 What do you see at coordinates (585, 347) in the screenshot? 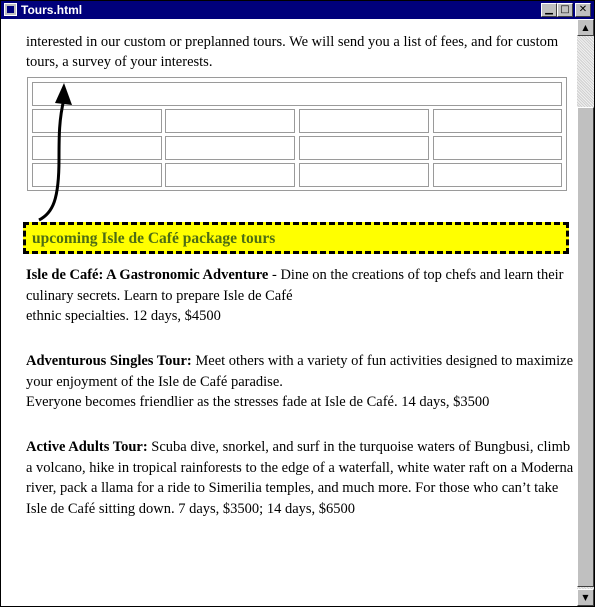
I see `scroll-thumb` at bounding box center [585, 347].